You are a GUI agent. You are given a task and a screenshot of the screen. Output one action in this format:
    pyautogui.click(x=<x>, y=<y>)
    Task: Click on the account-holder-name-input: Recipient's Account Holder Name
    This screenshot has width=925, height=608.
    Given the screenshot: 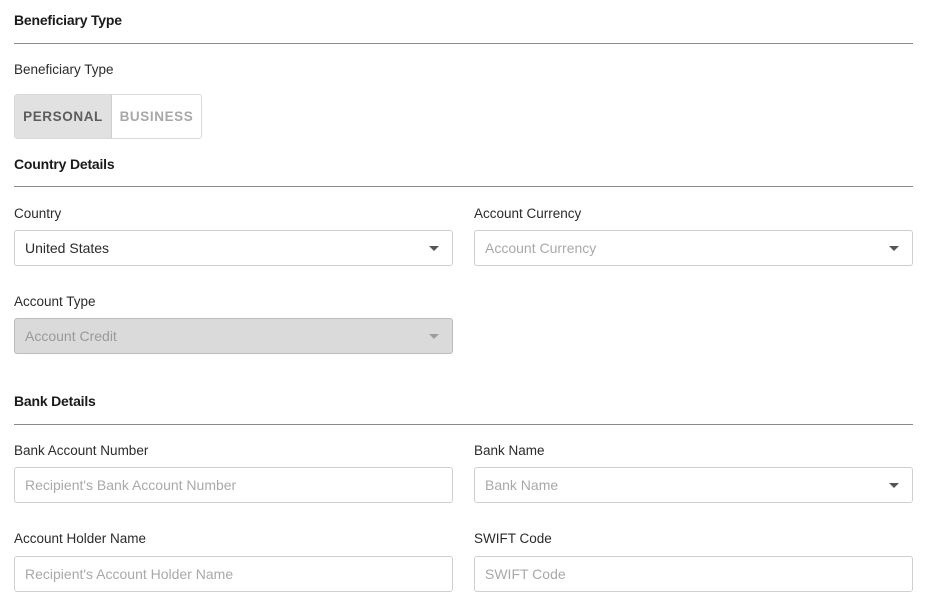 What is the action you would take?
    pyautogui.click(x=233, y=574)
    